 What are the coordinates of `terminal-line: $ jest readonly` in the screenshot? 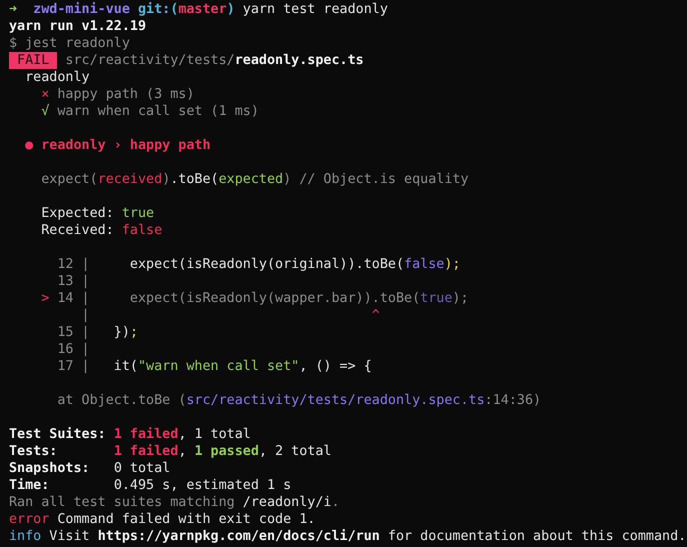 It's located at (69, 43).